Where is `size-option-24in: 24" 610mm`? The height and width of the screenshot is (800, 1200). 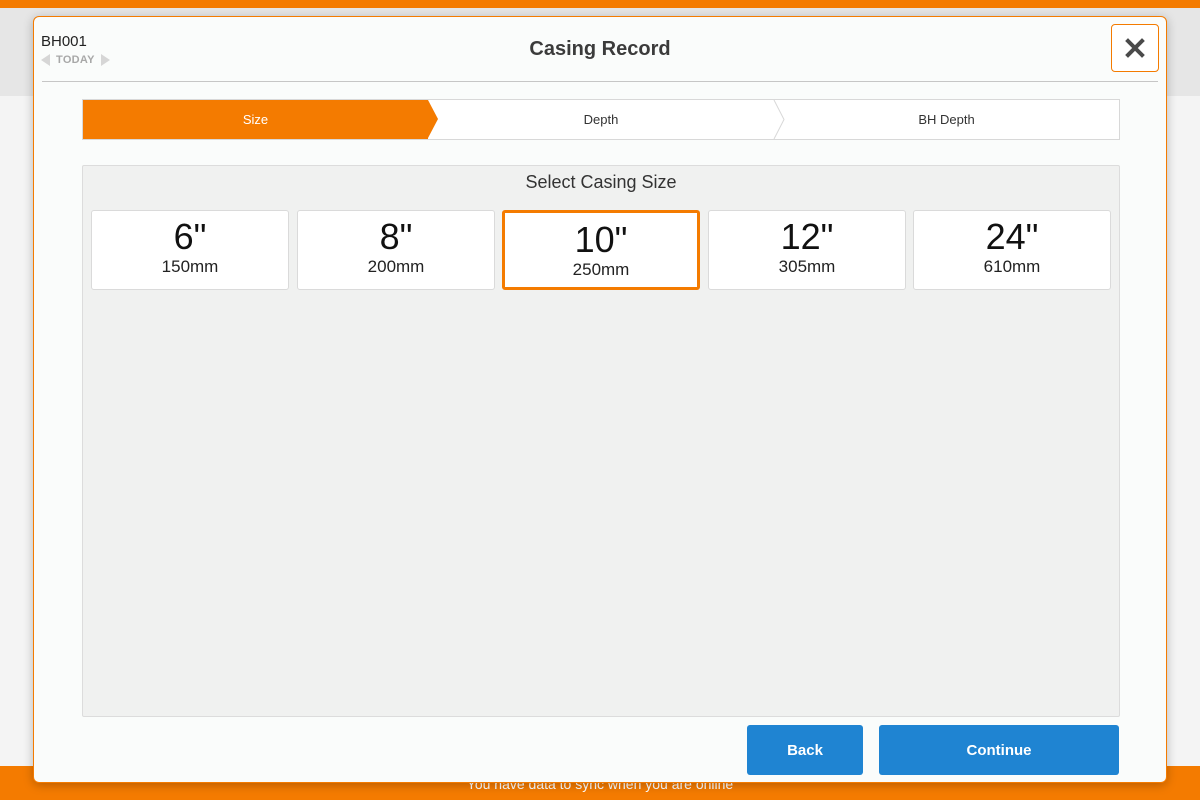 size-option-24in: 24" 610mm is located at coordinates (1012, 250).